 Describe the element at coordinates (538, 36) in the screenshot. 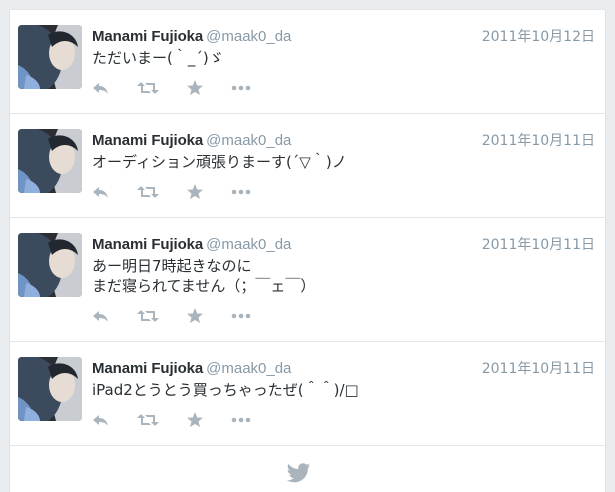

I see `timestamp: 2011年10月12日` at that location.